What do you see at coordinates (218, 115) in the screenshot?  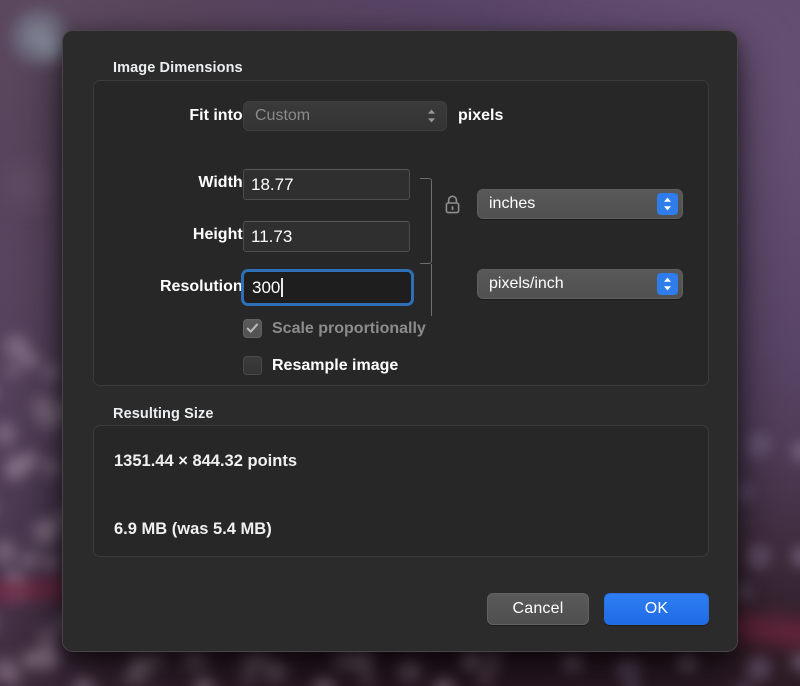 I see `fit-into-label: Fit into:` at bounding box center [218, 115].